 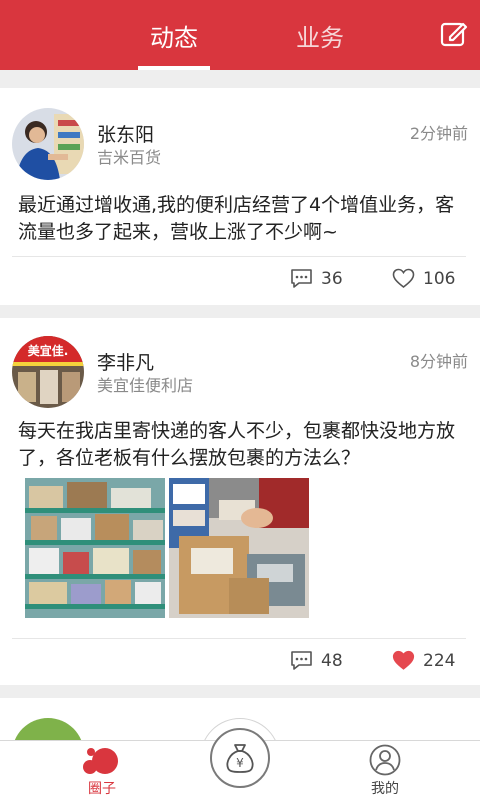 I want to click on nav-circle-label: 圈子, so click(x=102, y=789).